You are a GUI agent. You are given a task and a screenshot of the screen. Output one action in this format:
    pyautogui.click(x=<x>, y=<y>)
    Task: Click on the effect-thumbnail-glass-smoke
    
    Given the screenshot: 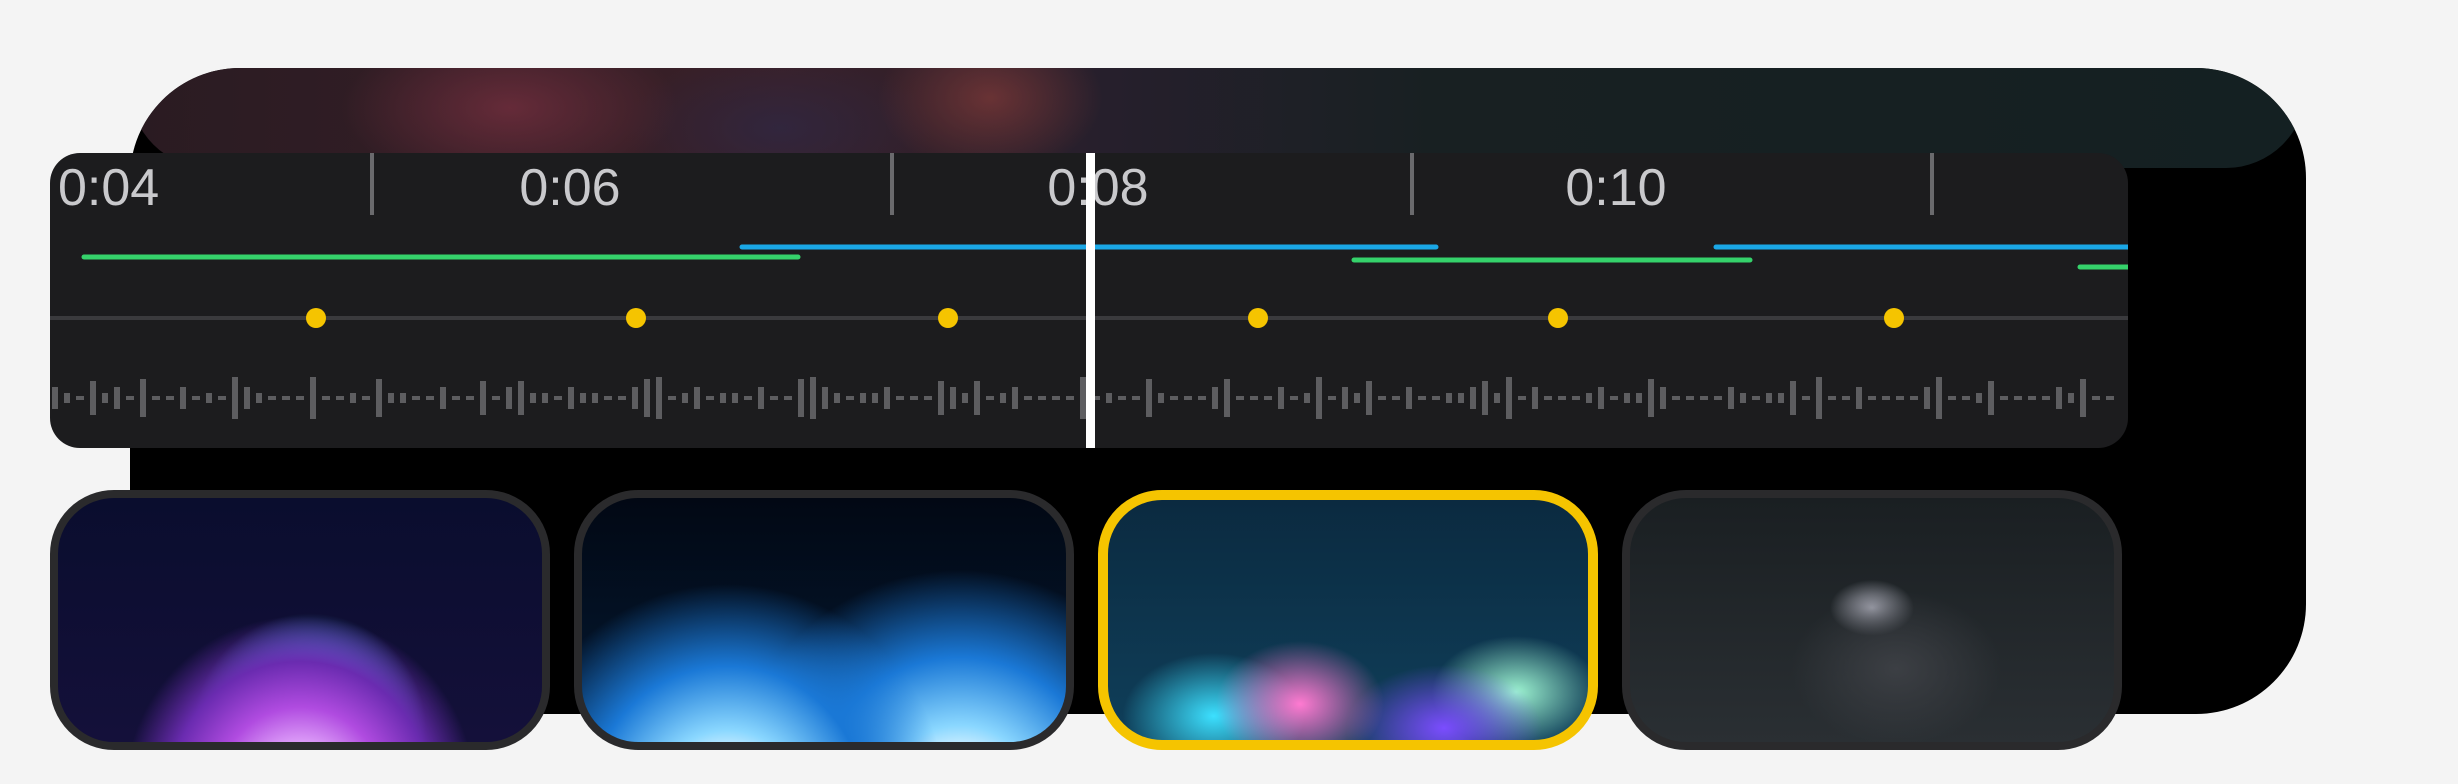 What is the action you would take?
    pyautogui.click(x=1872, y=620)
    